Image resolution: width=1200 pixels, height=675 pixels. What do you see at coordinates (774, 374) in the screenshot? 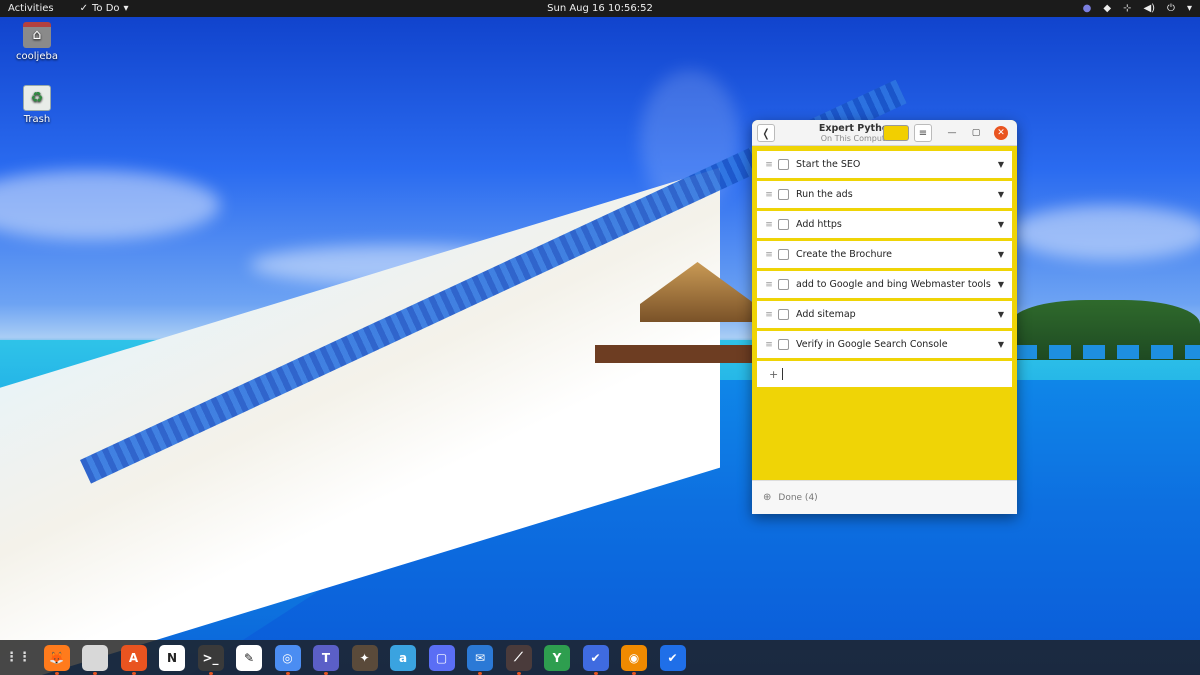
I see `add-icon: +` at bounding box center [774, 374].